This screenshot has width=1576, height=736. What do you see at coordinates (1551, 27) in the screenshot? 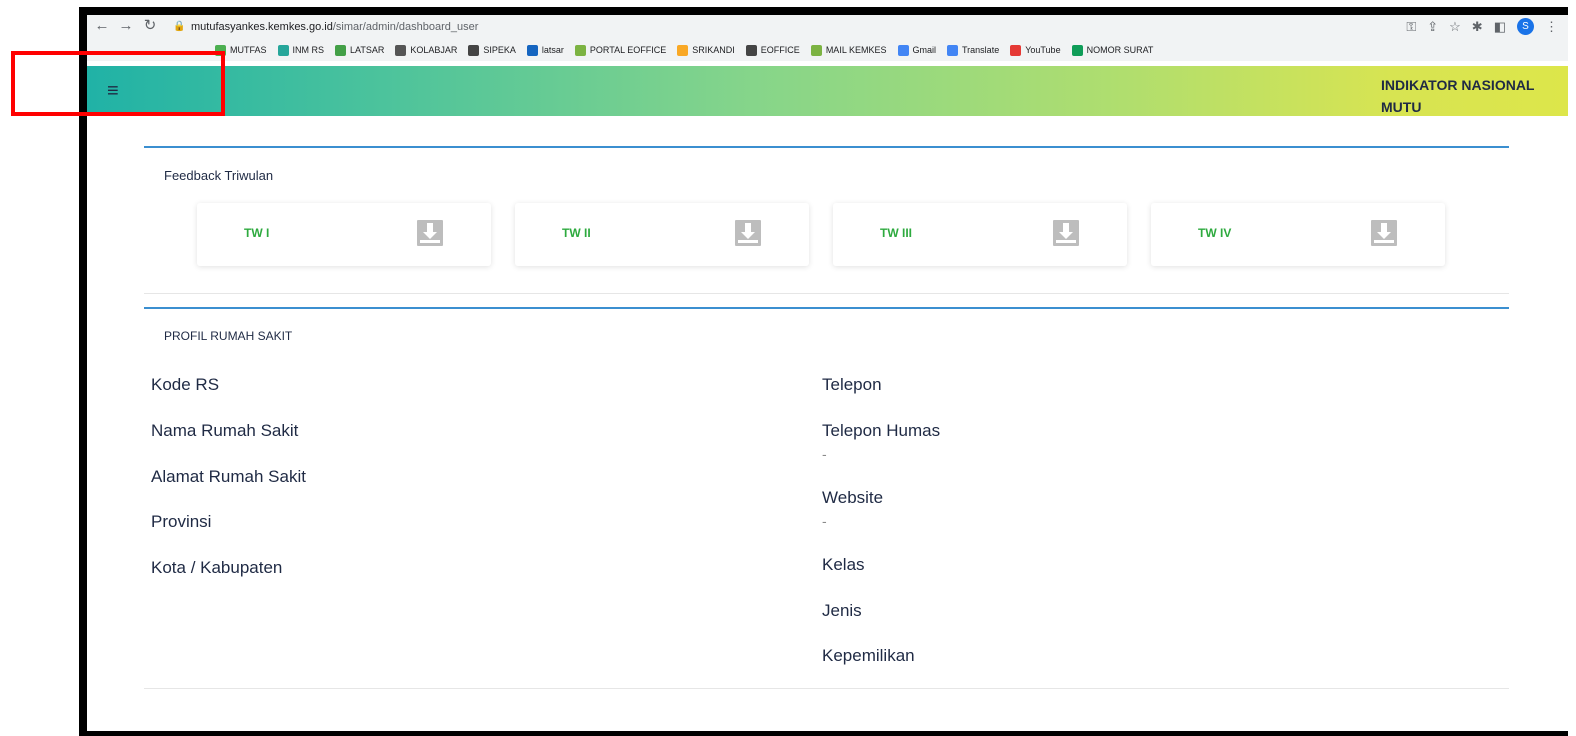
I see `kebab-menu-icon: ⋮` at bounding box center [1551, 27].